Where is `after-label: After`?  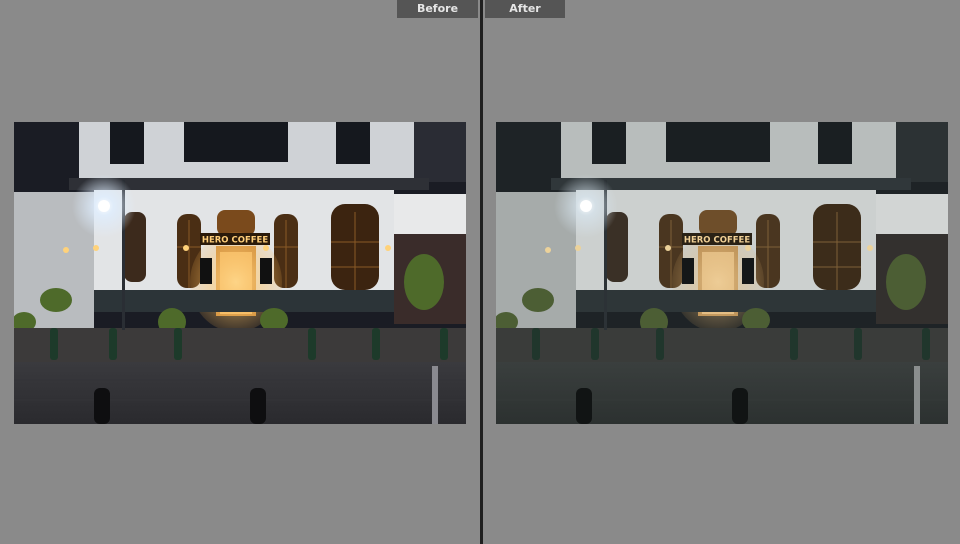
after-label: After is located at coordinates (525, 9).